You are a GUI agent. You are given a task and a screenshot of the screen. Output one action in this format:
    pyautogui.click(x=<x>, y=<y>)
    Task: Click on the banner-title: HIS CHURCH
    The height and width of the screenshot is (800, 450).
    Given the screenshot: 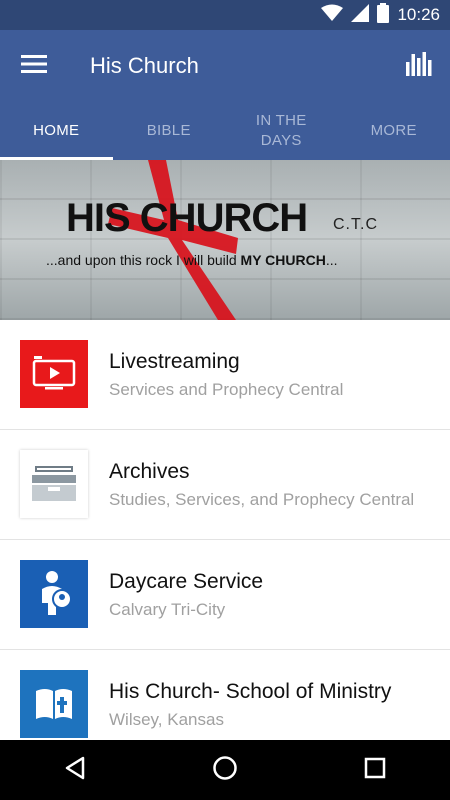 What is the action you would take?
    pyautogui.click(x=187, y=218)
    